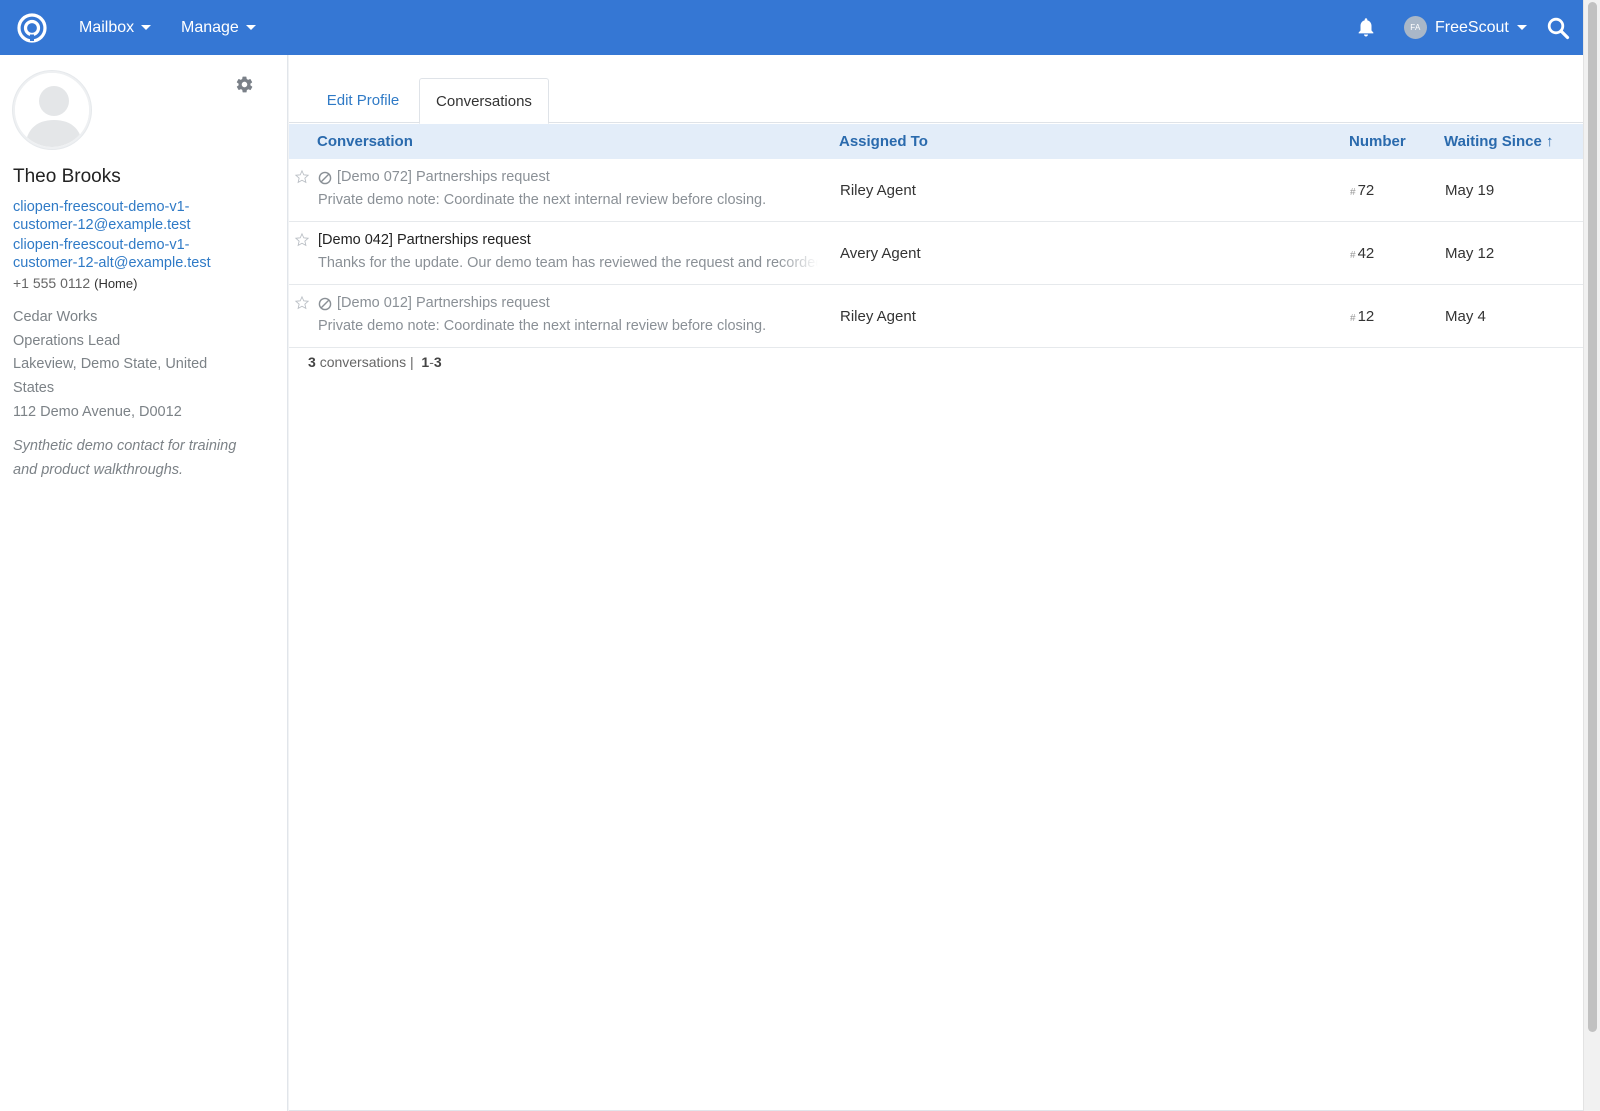 The width and height of the screenshot is (1600, 1111). Describe the element at coordinates (424, 240) in the screenshot. I see `conversation-subject: [Demo 042] Partnerships request` at that location.